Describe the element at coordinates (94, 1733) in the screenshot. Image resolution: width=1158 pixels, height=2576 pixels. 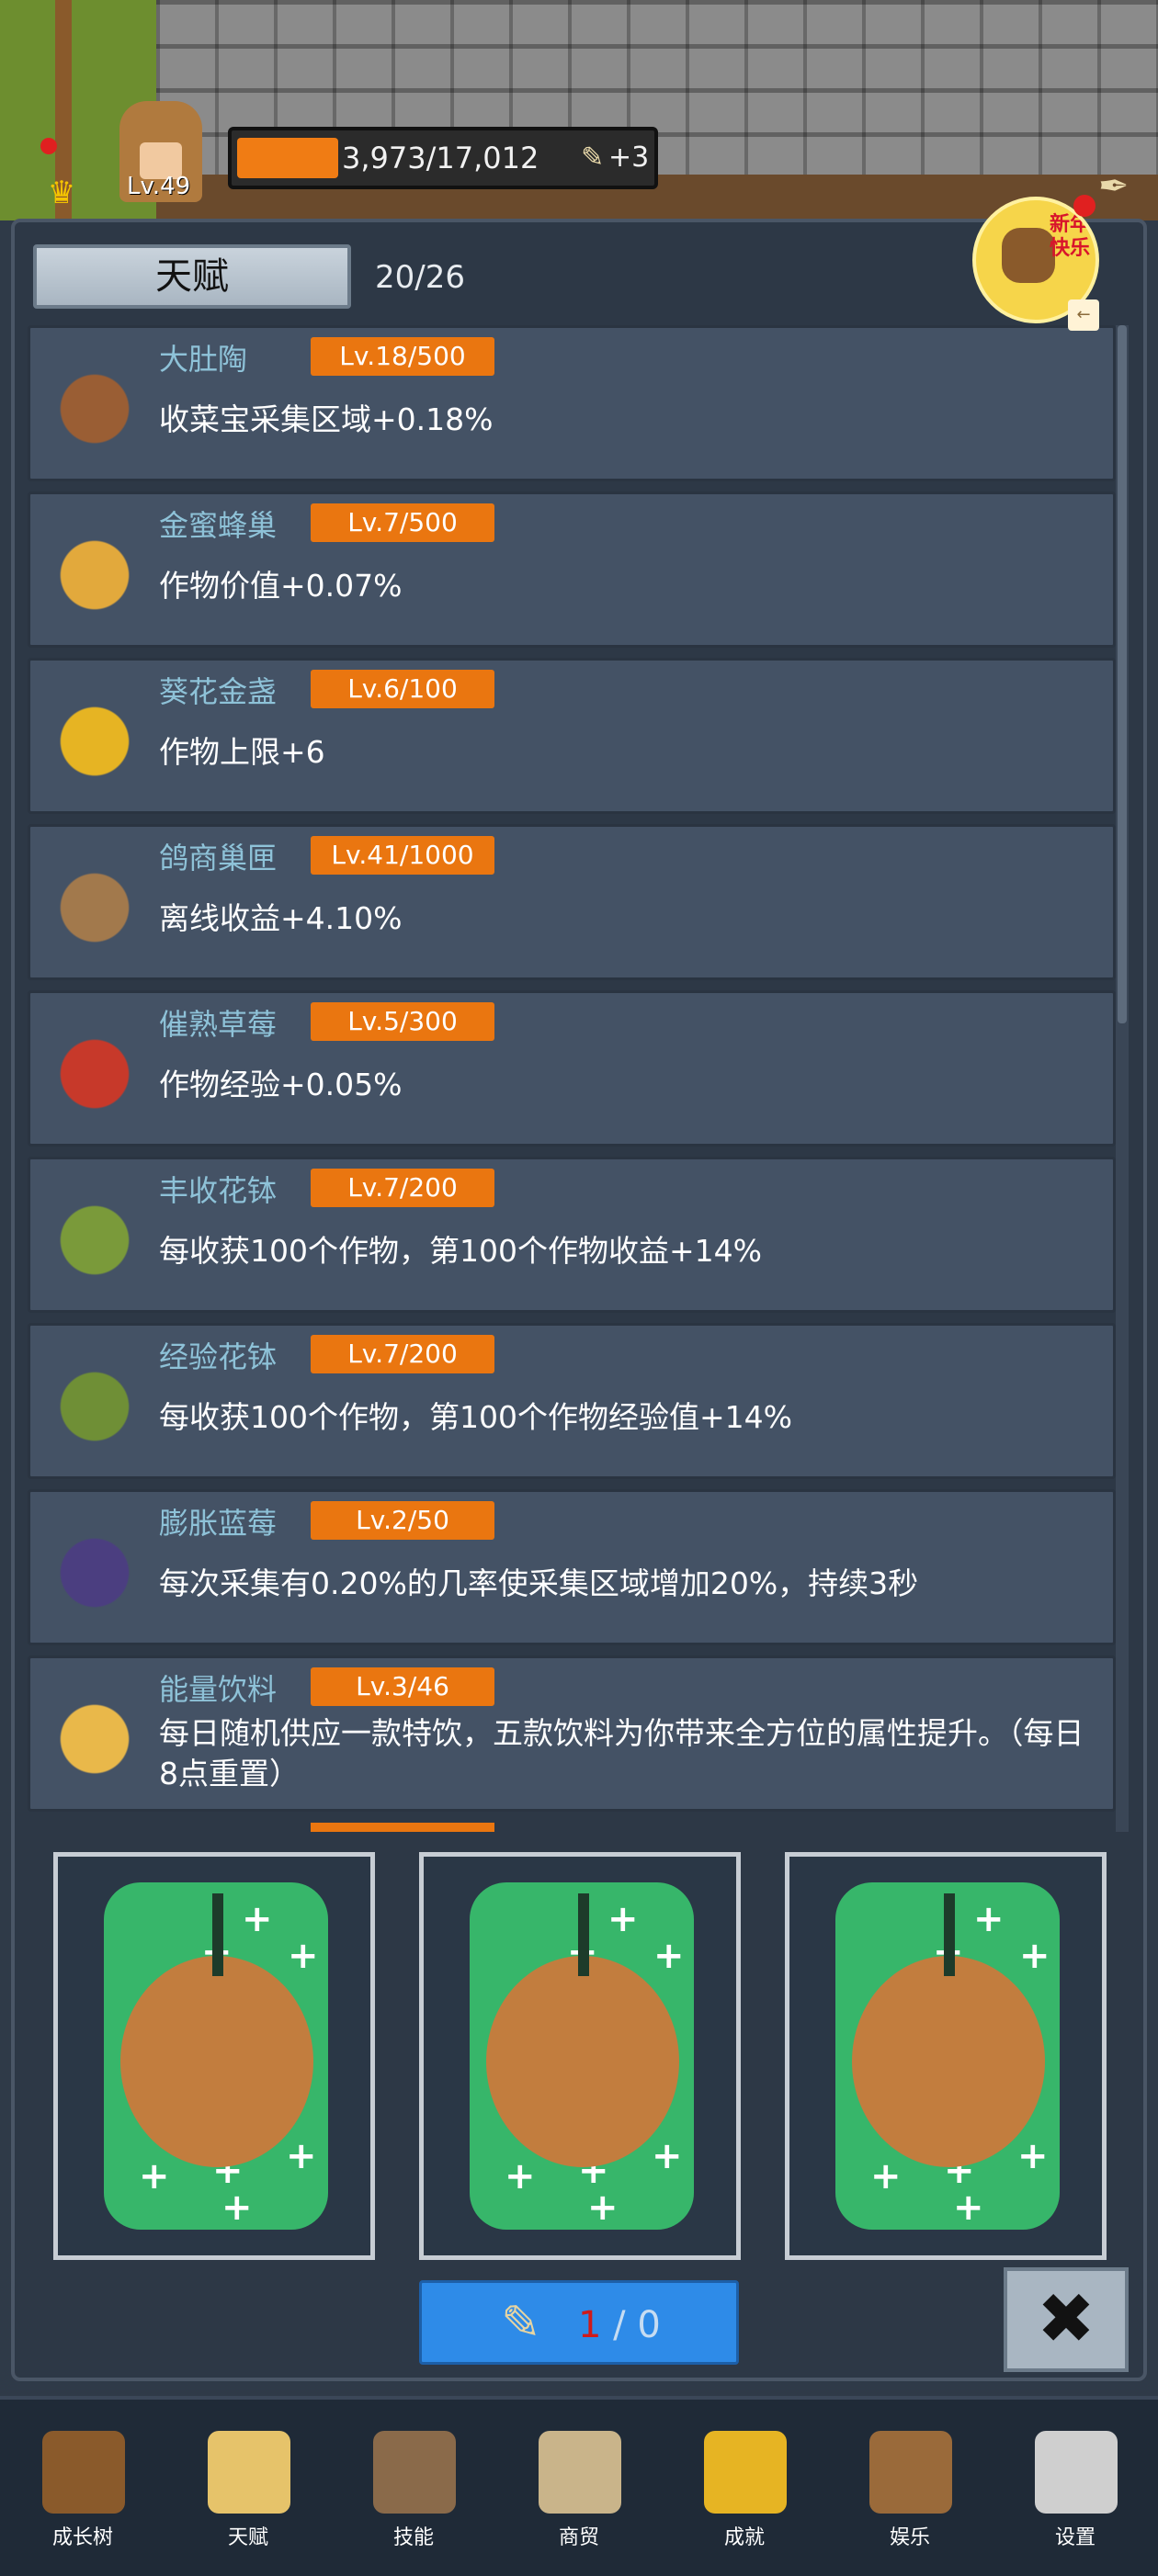
I see `drink-icon` at that location.